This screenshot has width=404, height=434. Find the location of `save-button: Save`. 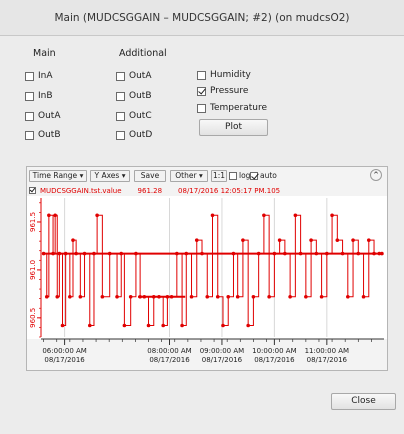

save-button: Save is located at coordinates (150, 176).